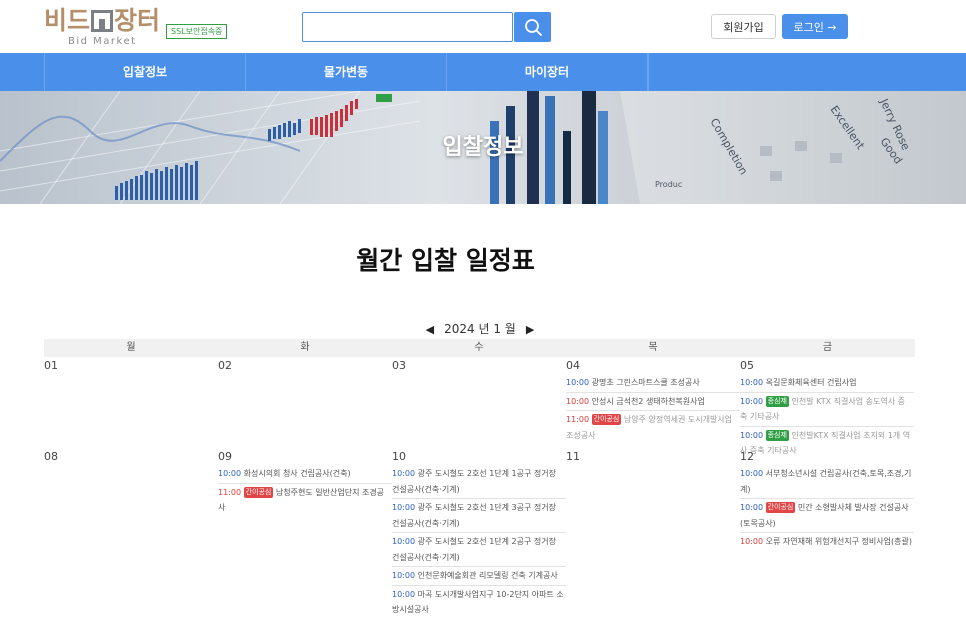 The image size is (966, 622). I want to click on nav-item-bid-info: 입찰정보, so click(144, 72).